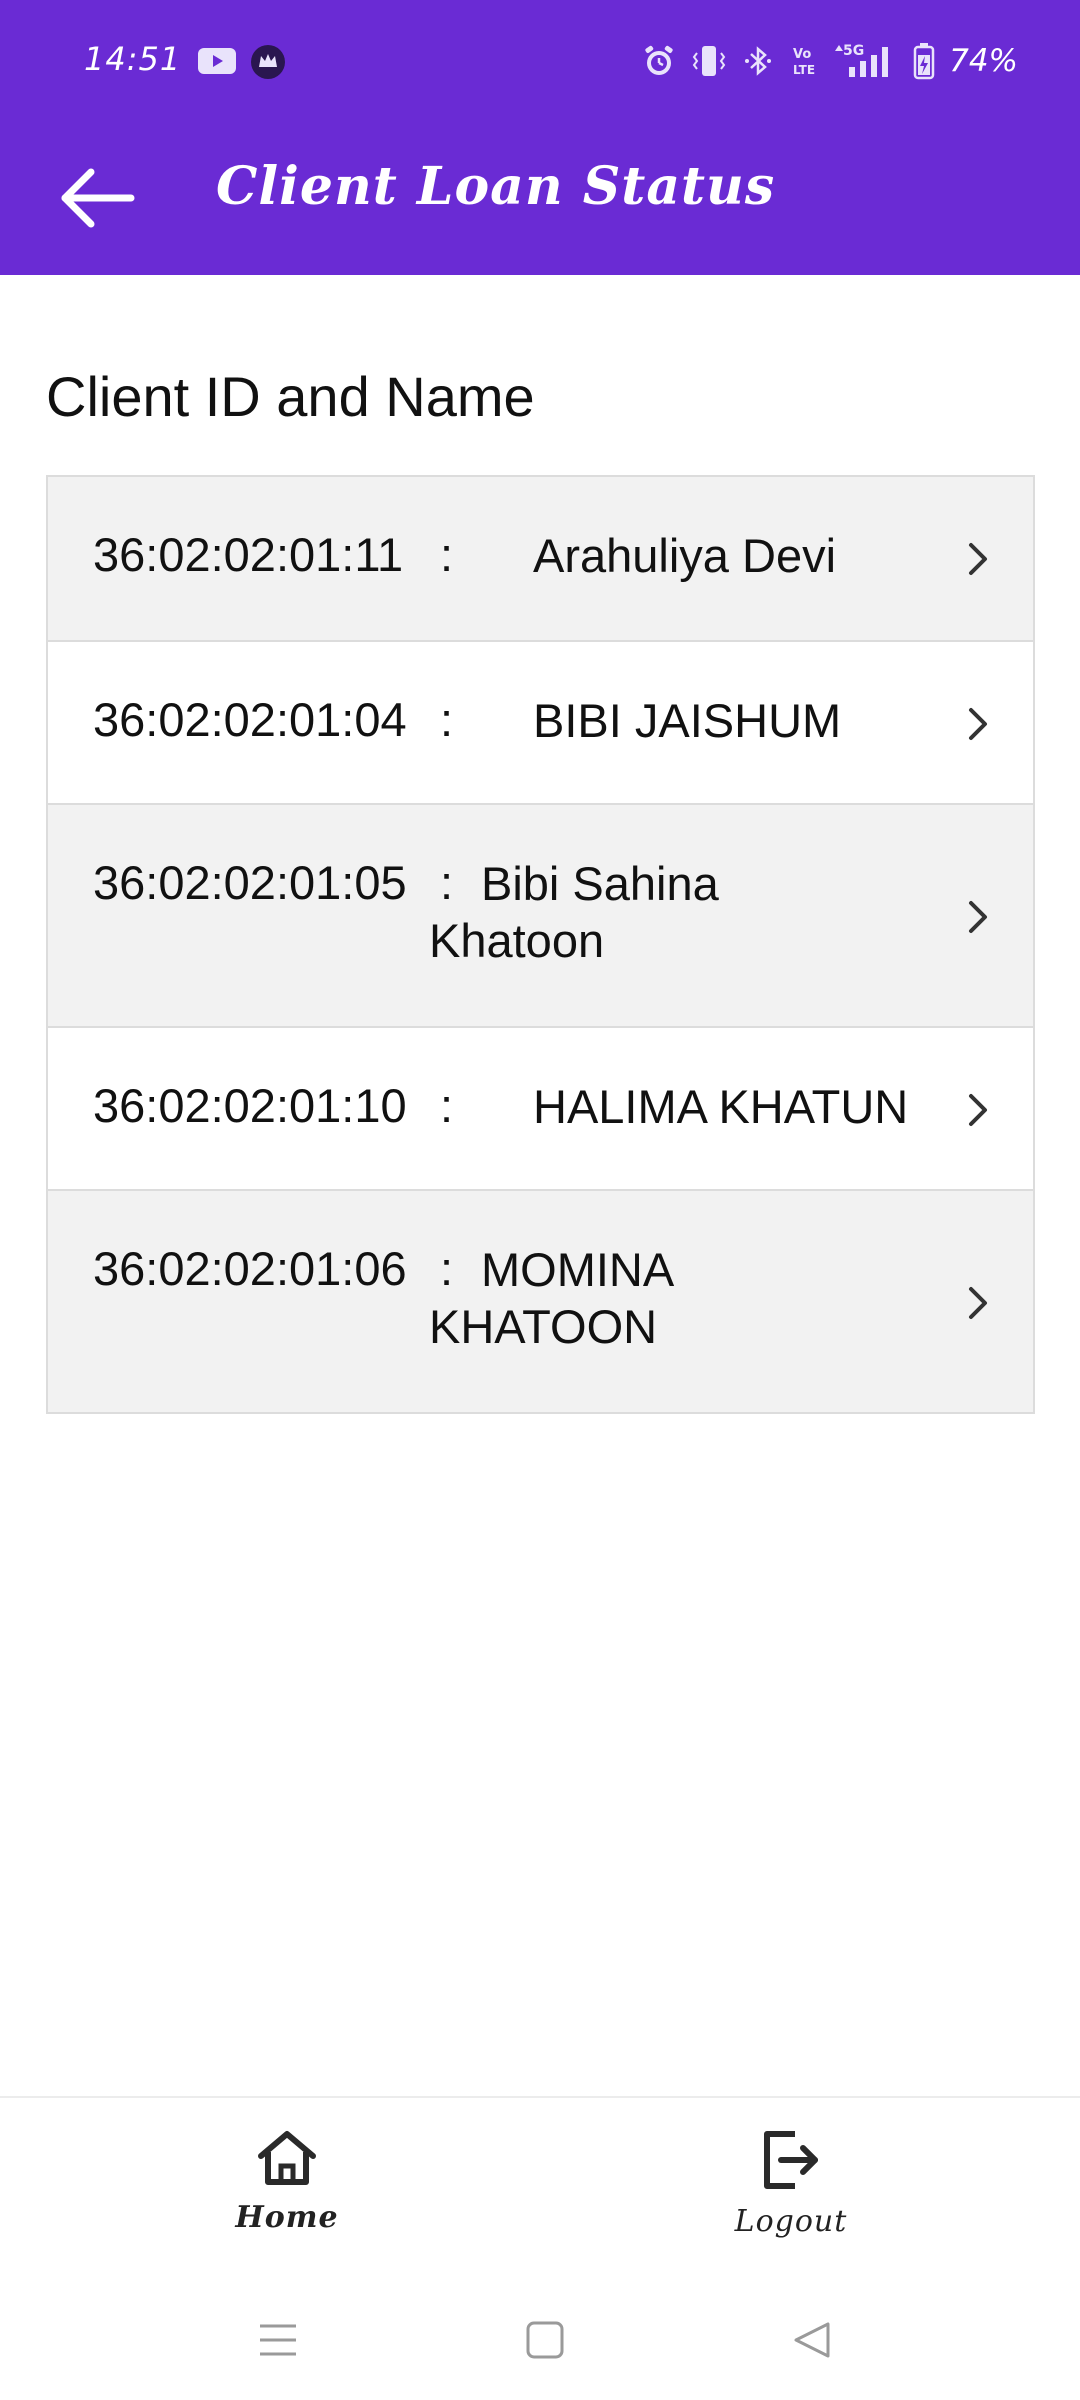  I want to click on logout-icon, so click(791, 2160).